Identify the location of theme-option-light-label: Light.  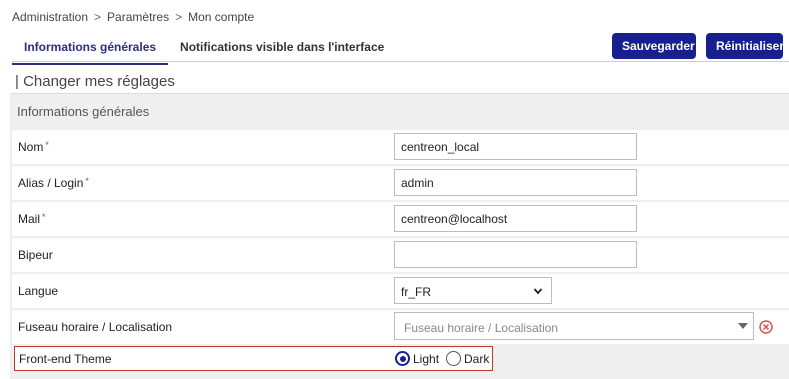
(426, 358).